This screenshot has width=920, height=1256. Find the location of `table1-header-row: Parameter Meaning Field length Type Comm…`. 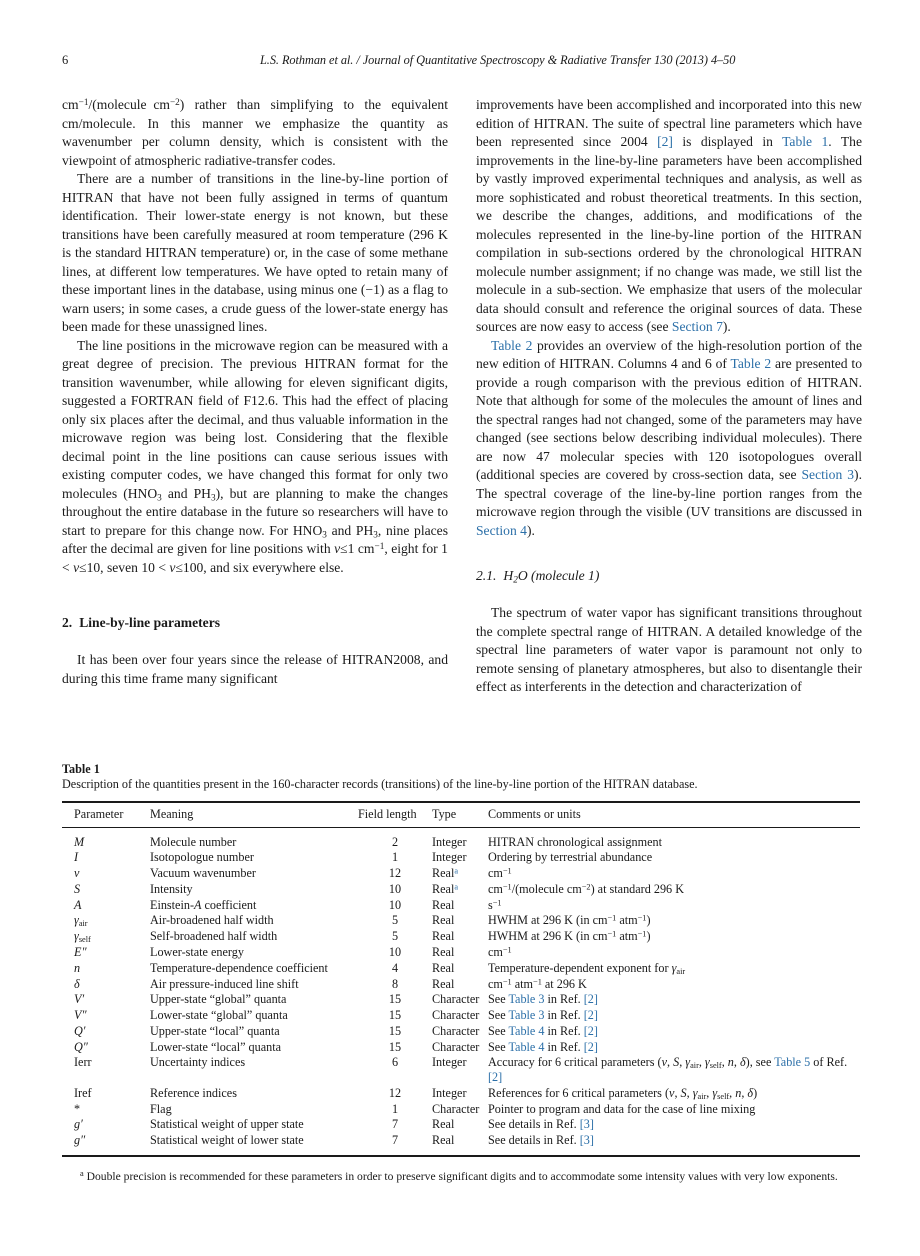

table1-header-row: Parameter Meaning Field length Type Comm… is located at coordinates (461, 814).